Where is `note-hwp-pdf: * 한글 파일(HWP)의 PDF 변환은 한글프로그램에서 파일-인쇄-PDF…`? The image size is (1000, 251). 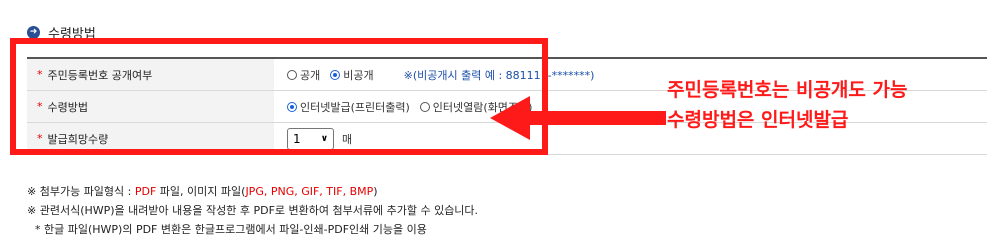 note-hwp-pdf: * 한글 파일(HWP)의 PDF 변환은 한글프로그램에서 파일-인쇄-PDF… is located at coordinates (231, 229).